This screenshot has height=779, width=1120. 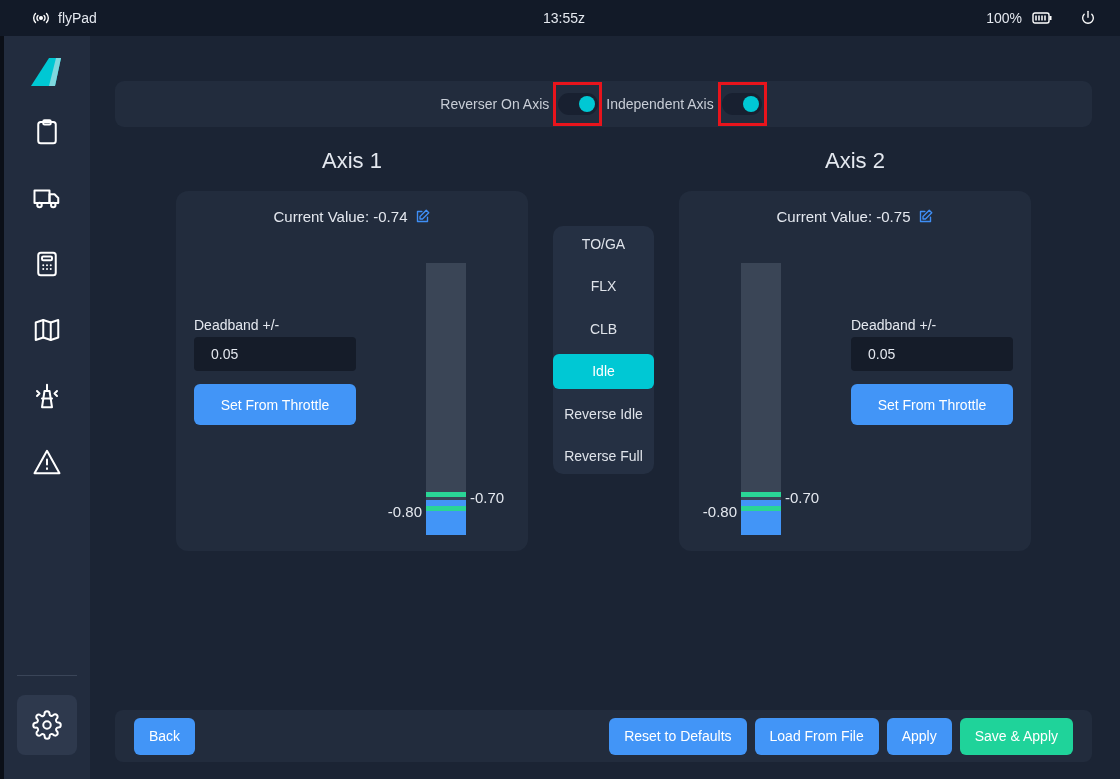 What do you see at coordinates (495, 104) in the screenshot?
I see `toggle-label: Reverser On Axis` at bounding box center [495, 104].